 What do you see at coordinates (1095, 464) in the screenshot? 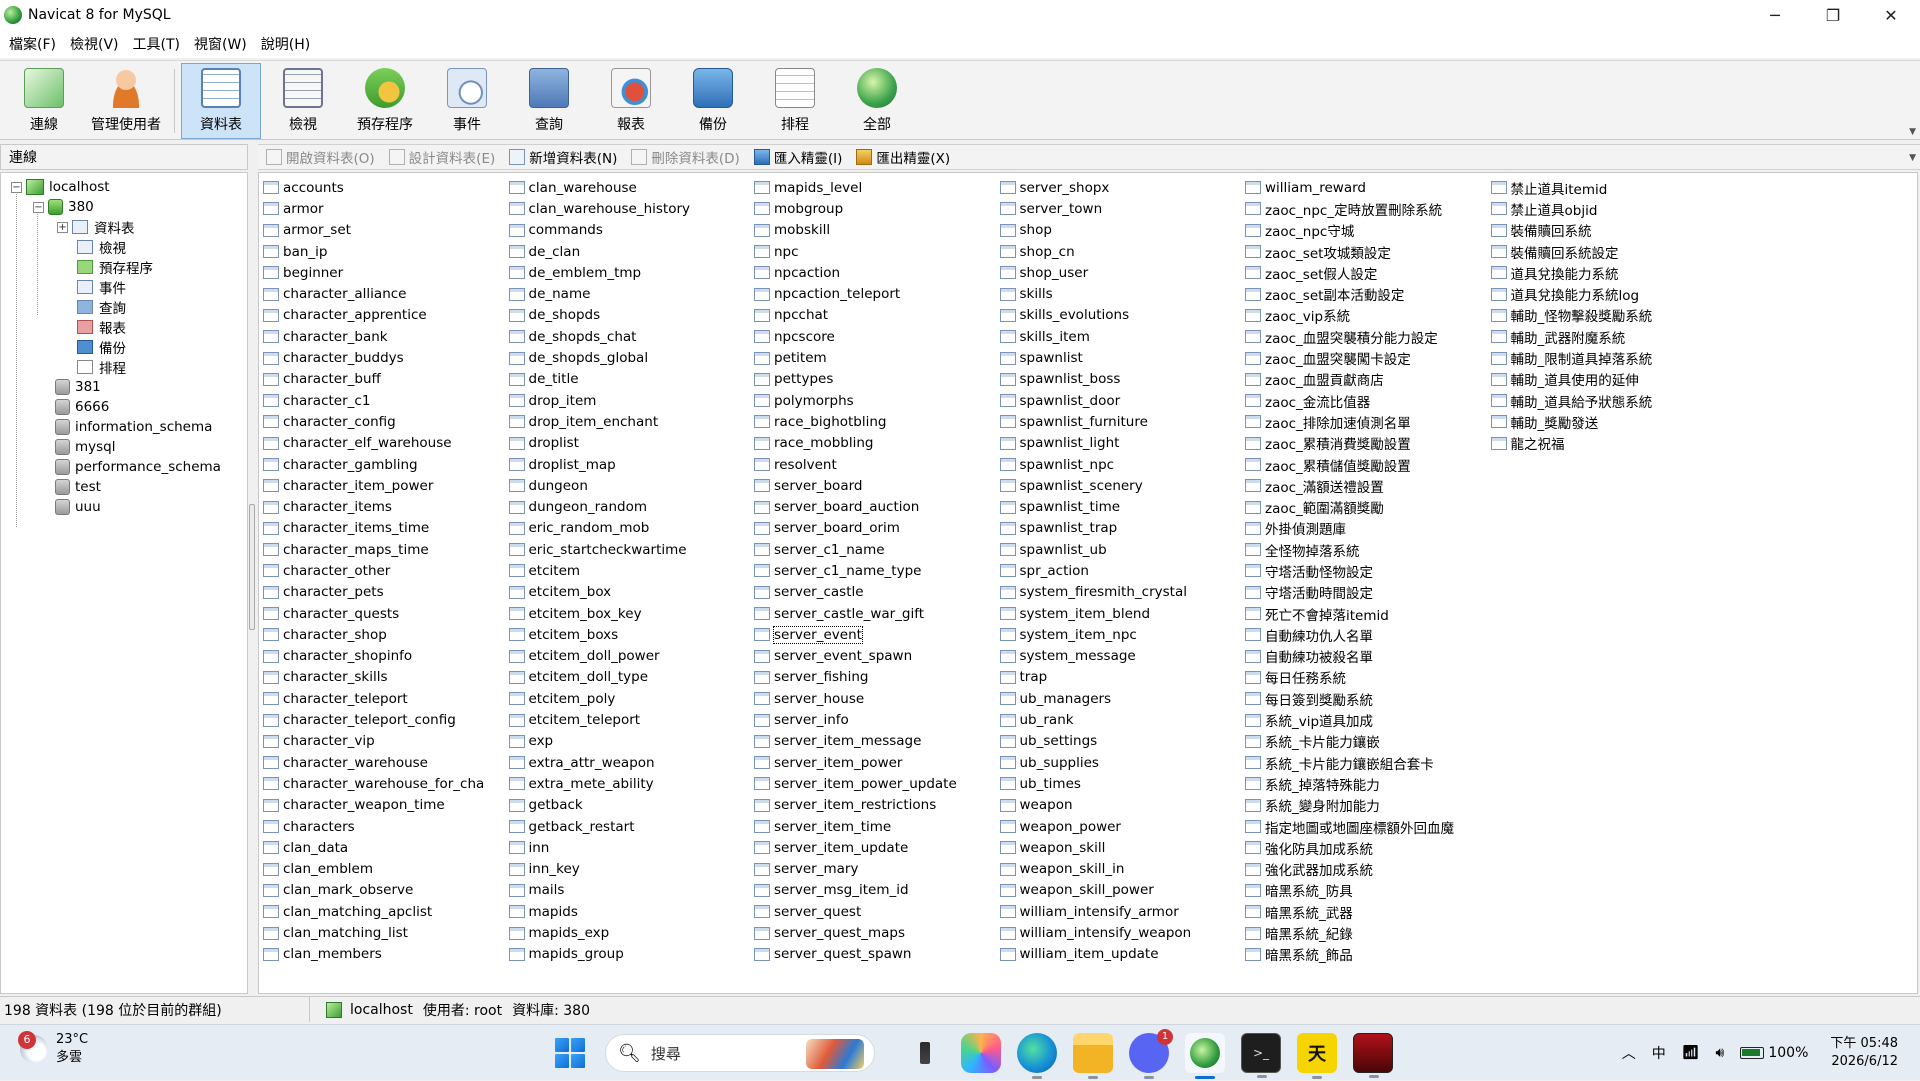
I see `table-item: spawnlist_npc` at bounding box center [1095, 464].